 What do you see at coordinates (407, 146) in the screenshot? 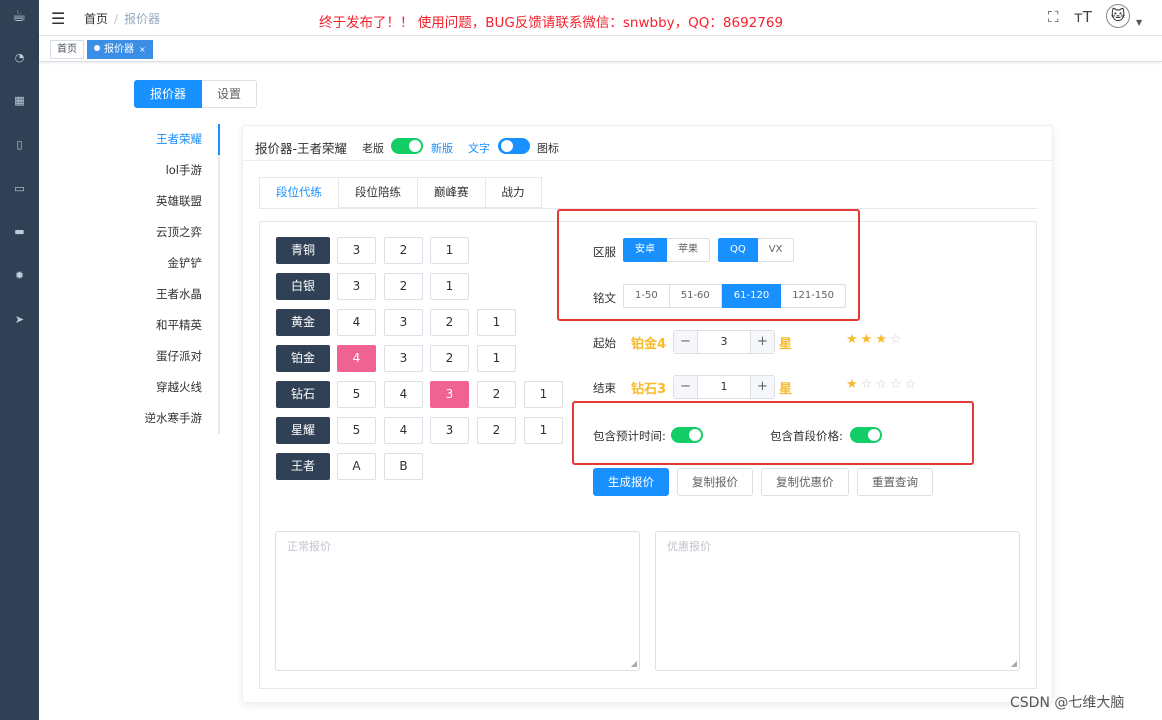
I see `version-switch` at bounding box center [407, 146].